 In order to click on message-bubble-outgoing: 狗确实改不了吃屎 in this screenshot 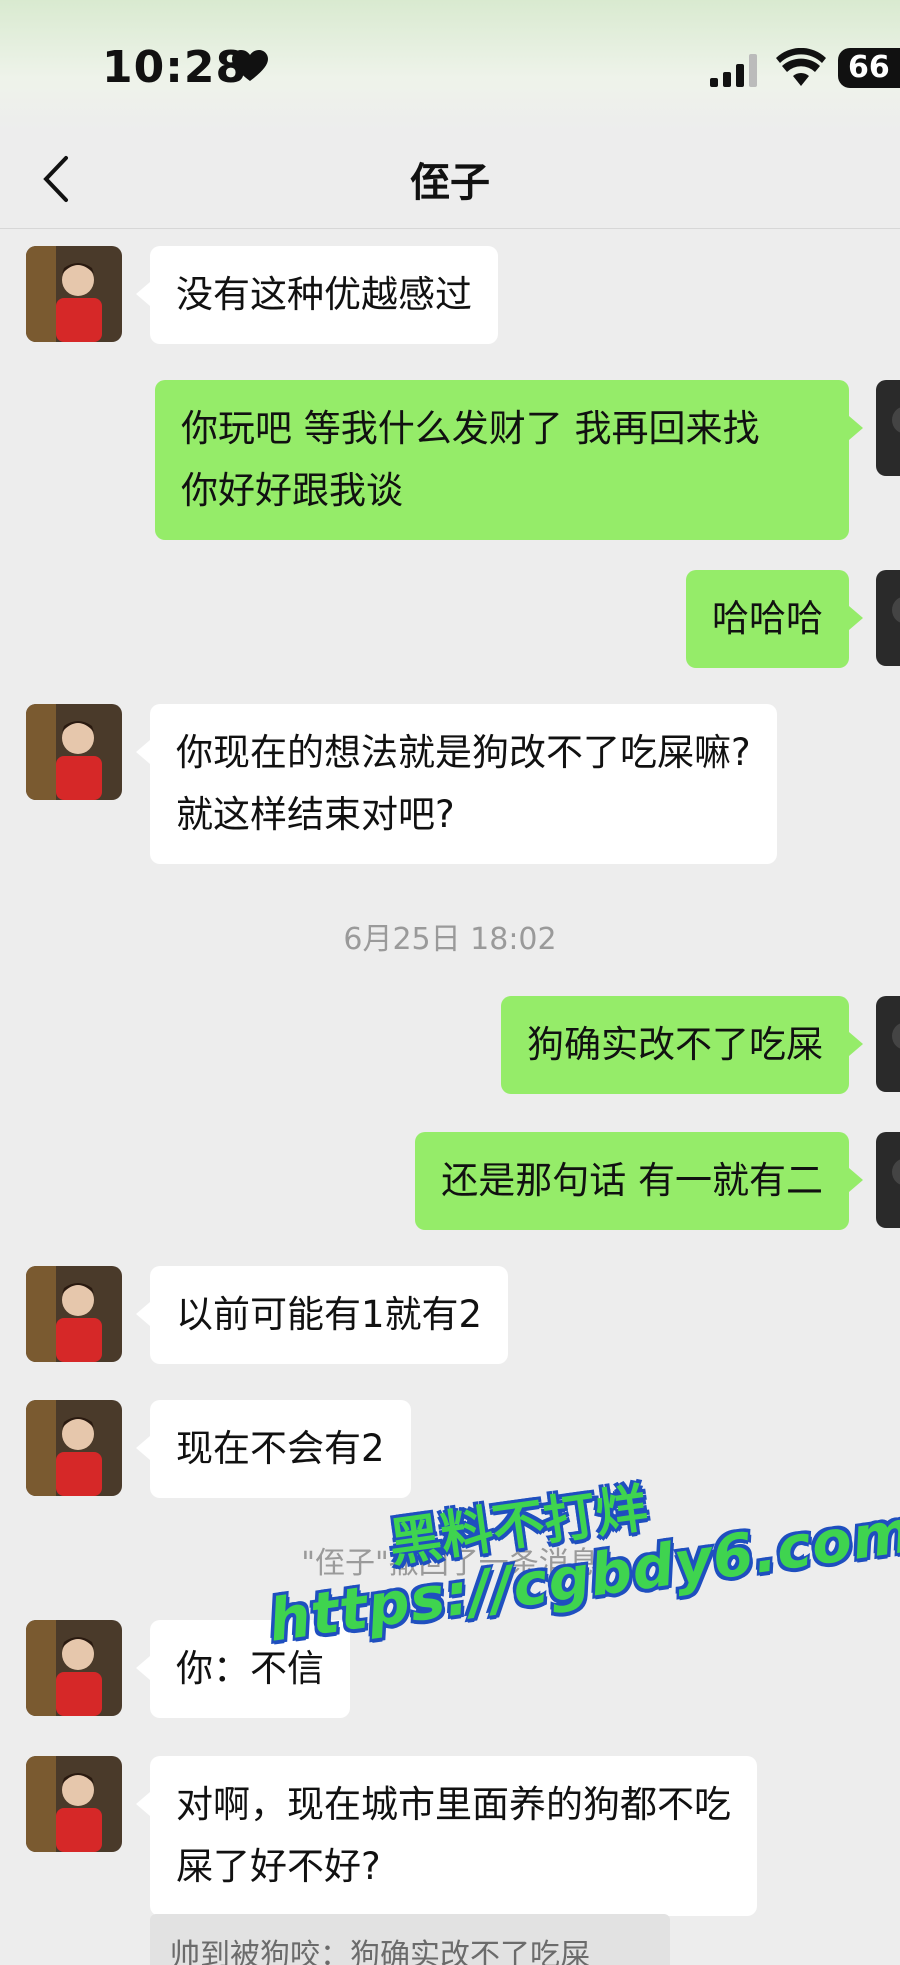, I will do `click(682, 1045)`.